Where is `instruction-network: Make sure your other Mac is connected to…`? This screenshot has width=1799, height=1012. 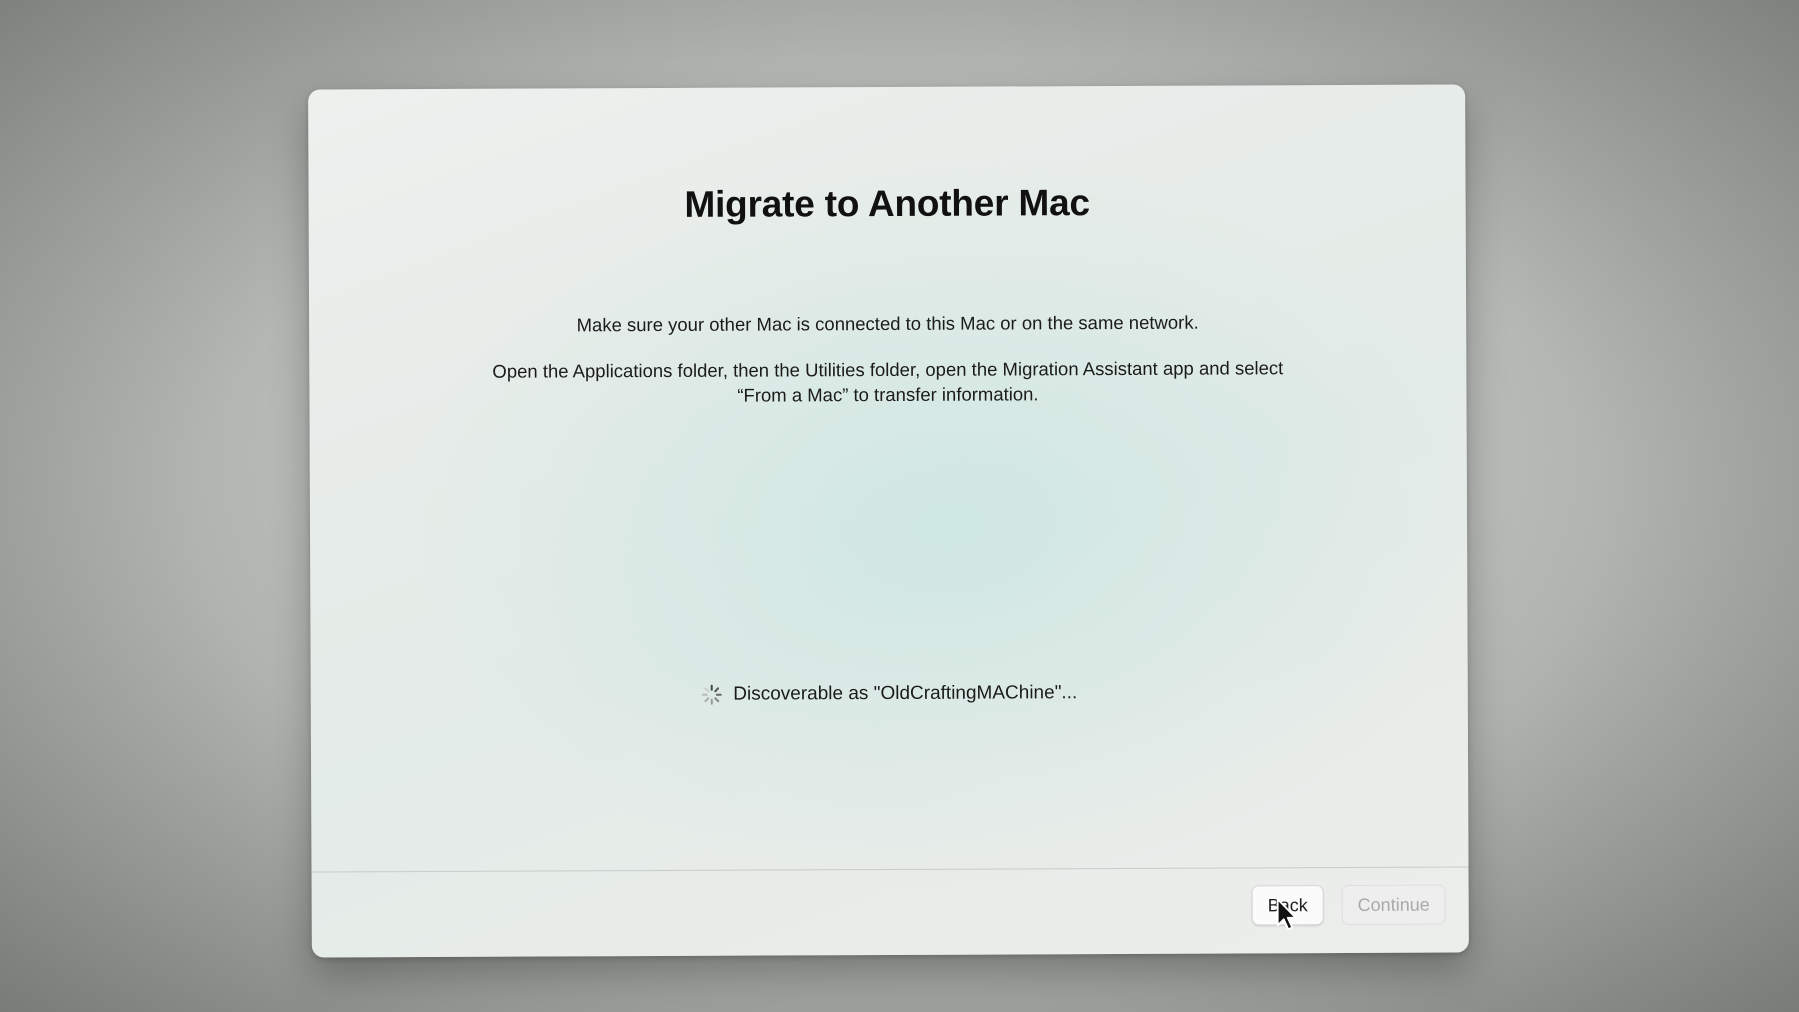 instruction-network: Make sure your other Mac is connected to… is located at coordinates (887, 323).